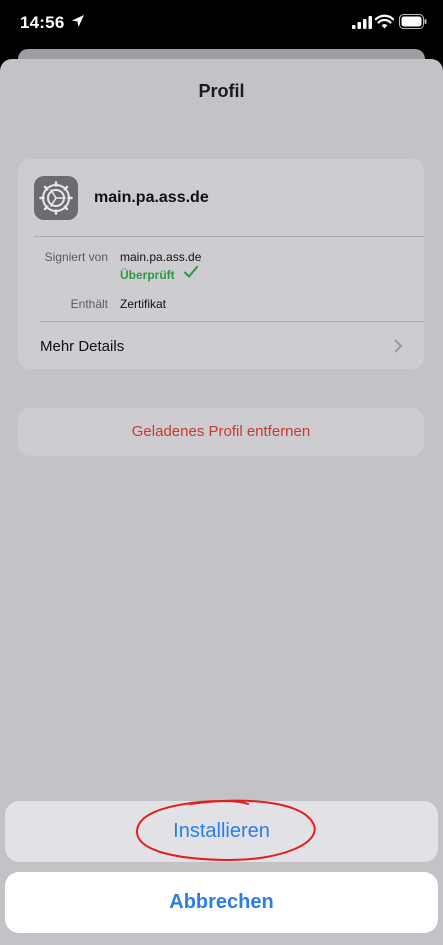 The height and width of the screenshot is (945, 443). Describe the element at coordinates (147, 275) in the screenshot. I see `verified-status: Überprüft` at that location.